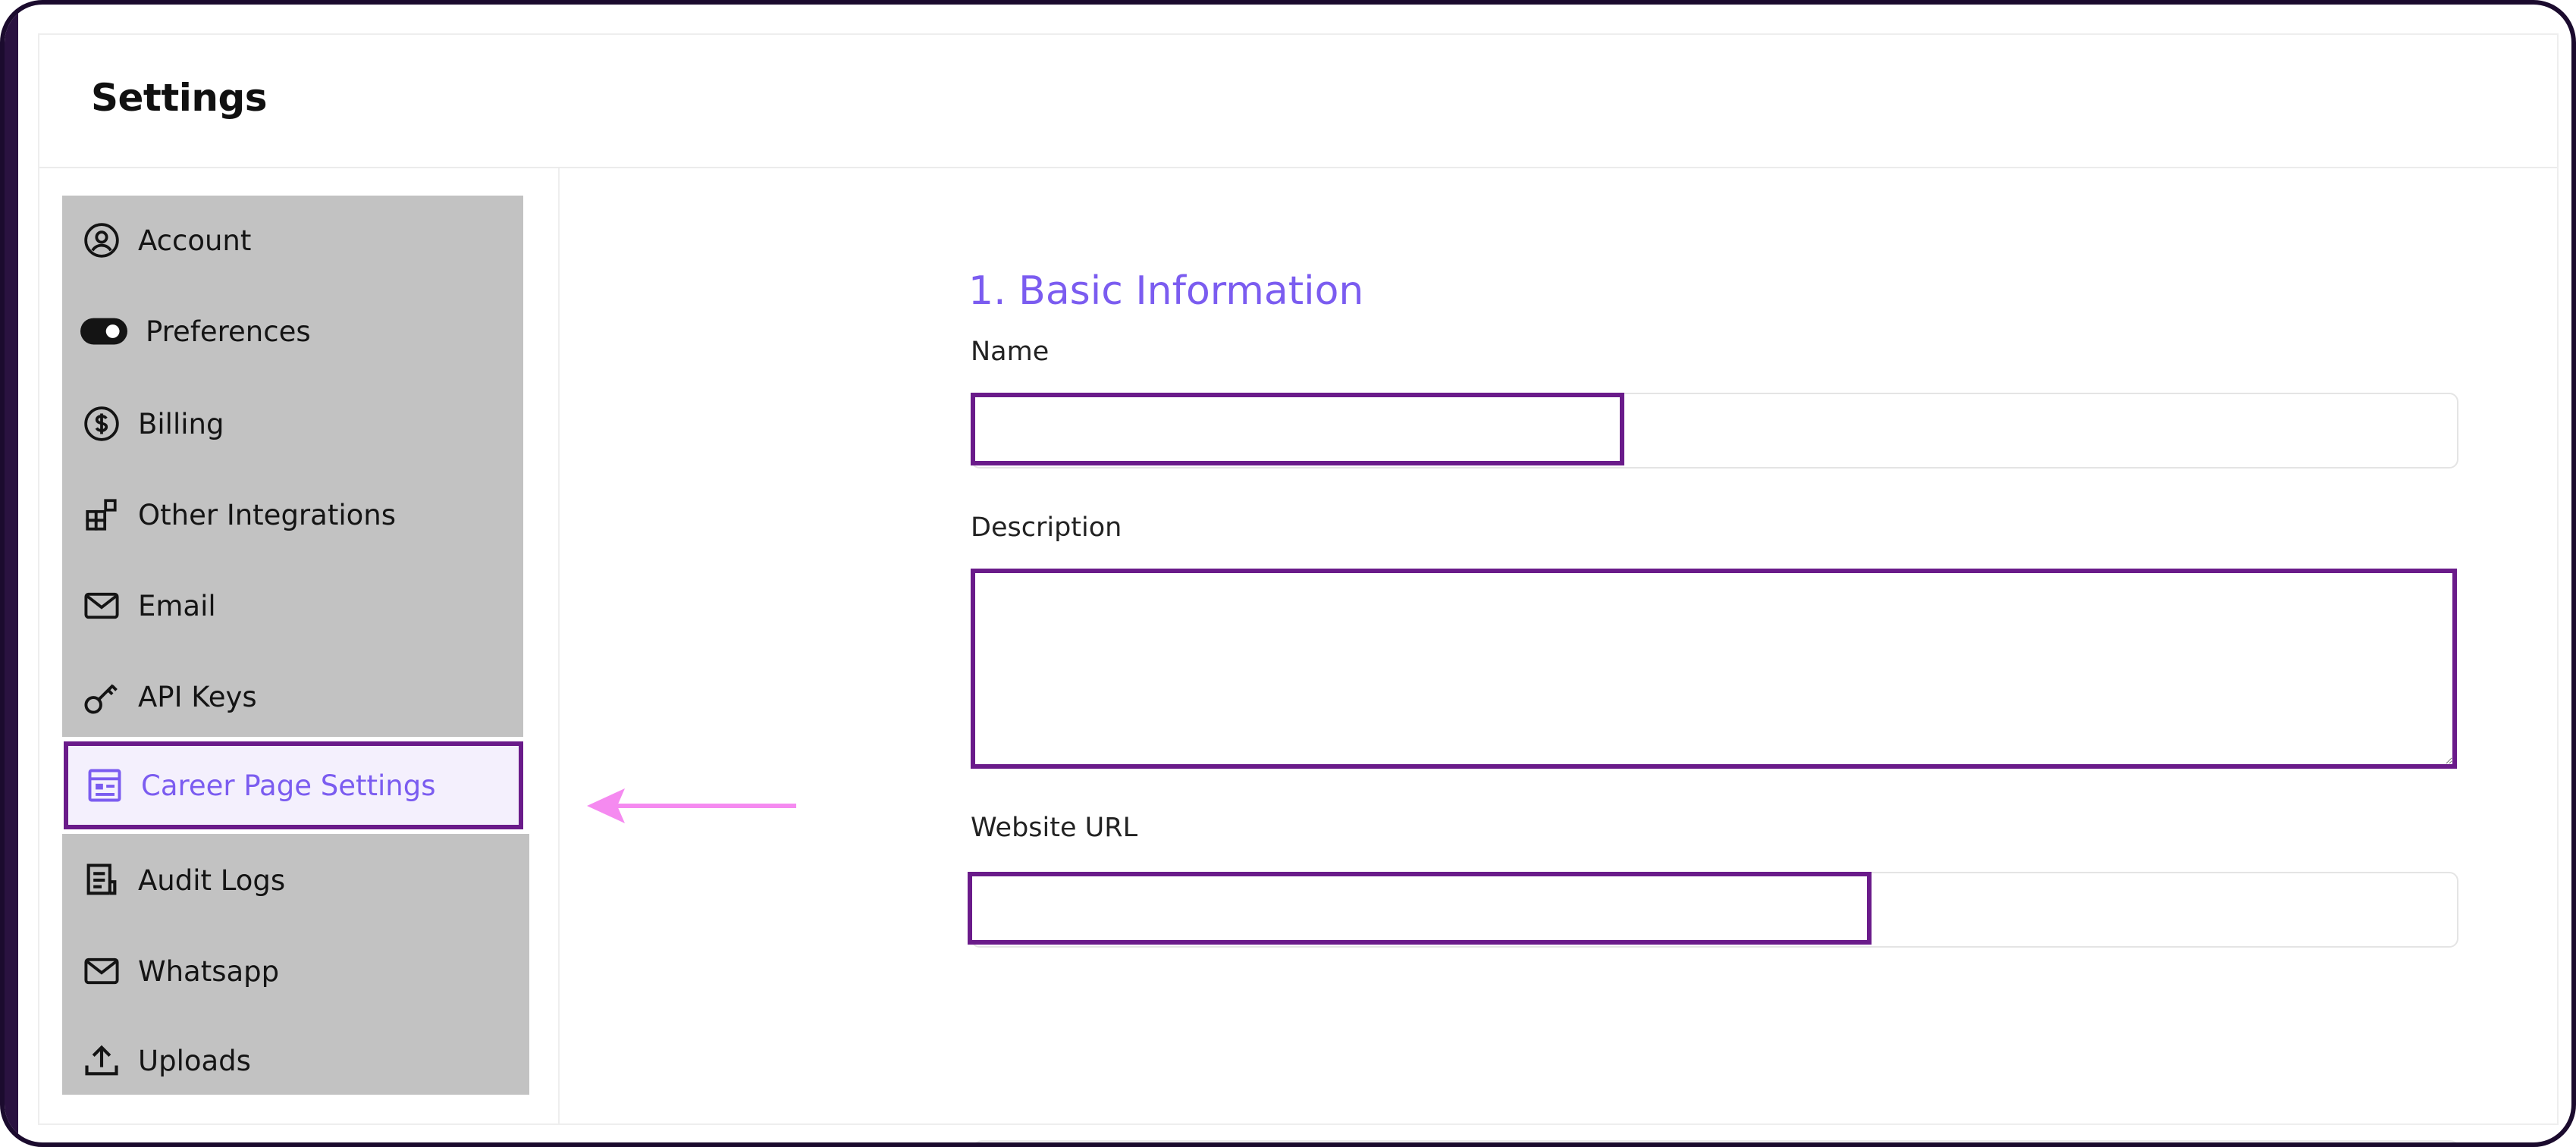 This screenshot has width=2576, height=1147. What do you see at coordinates (101, 696) in the screenshot?
I see `key-icon` at bounding box center [101, 696].